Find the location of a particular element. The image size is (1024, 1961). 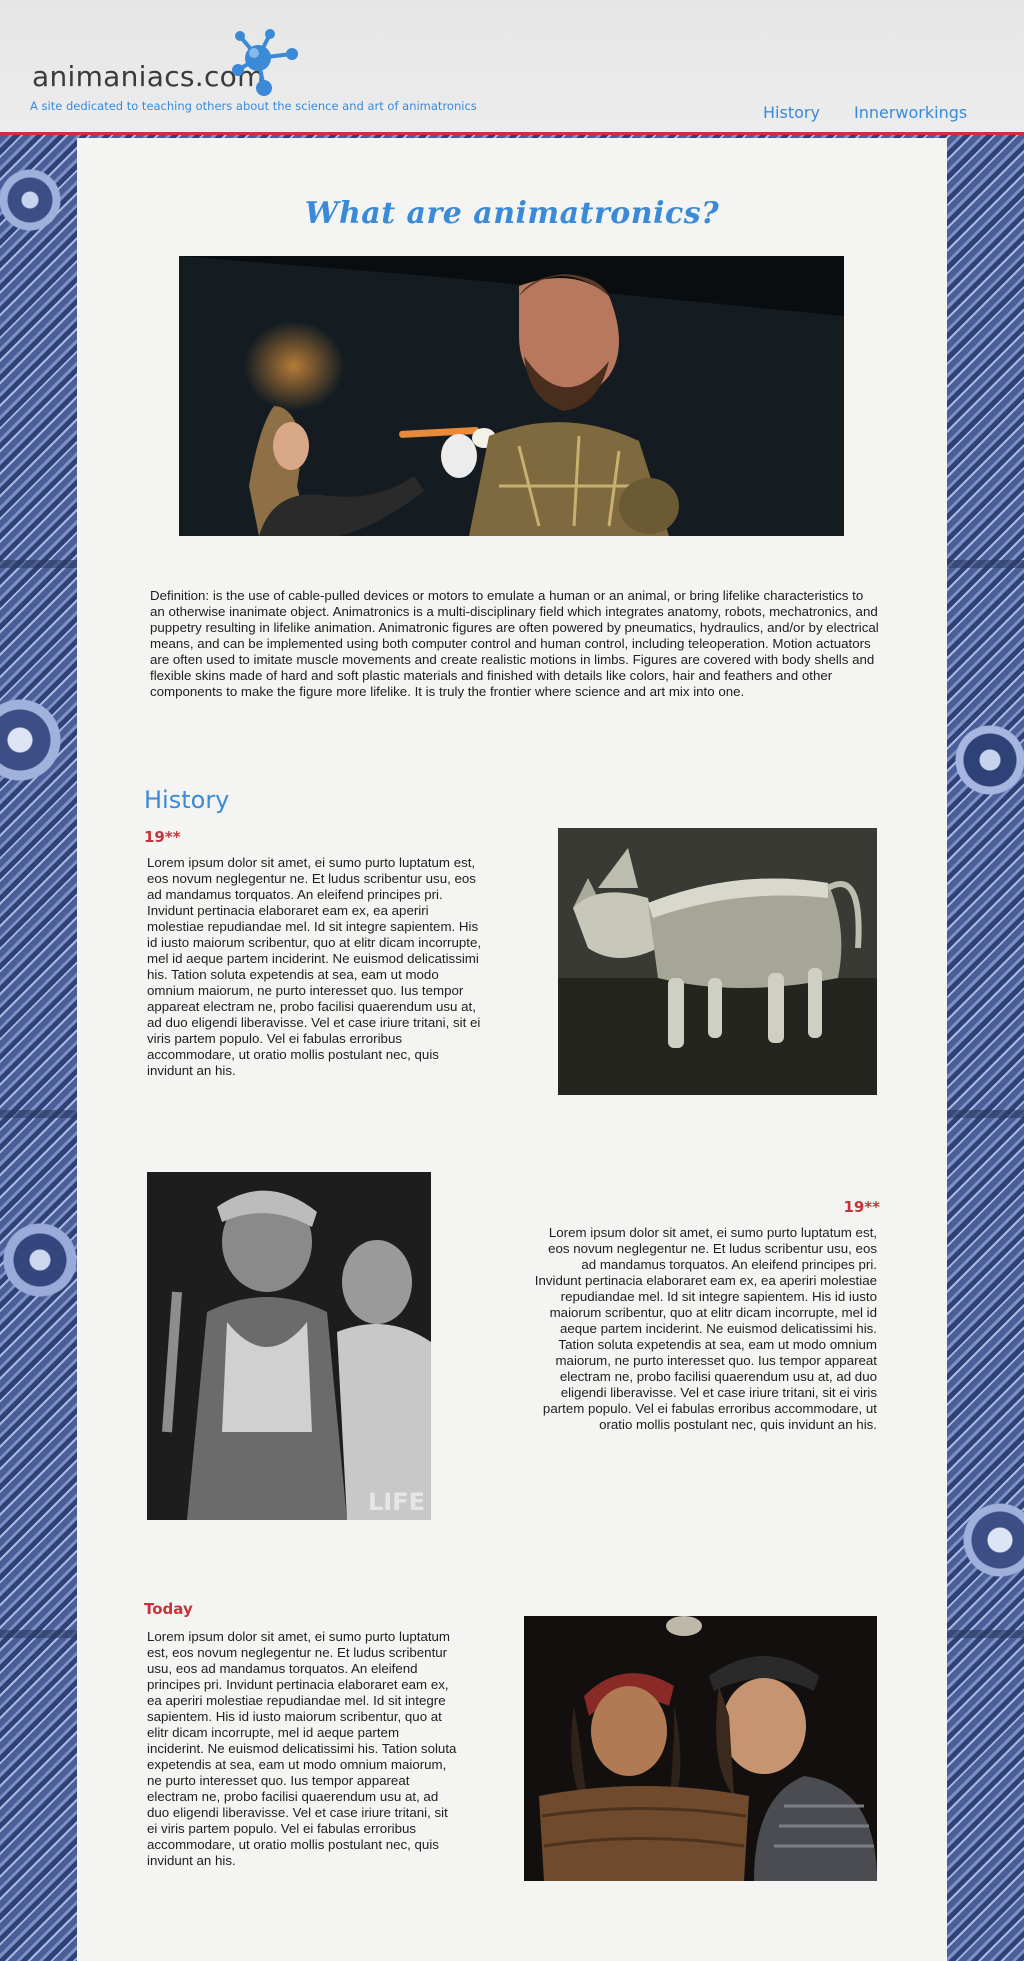

animatronic-lincoln-illustration is located at coordinates (511, 396).